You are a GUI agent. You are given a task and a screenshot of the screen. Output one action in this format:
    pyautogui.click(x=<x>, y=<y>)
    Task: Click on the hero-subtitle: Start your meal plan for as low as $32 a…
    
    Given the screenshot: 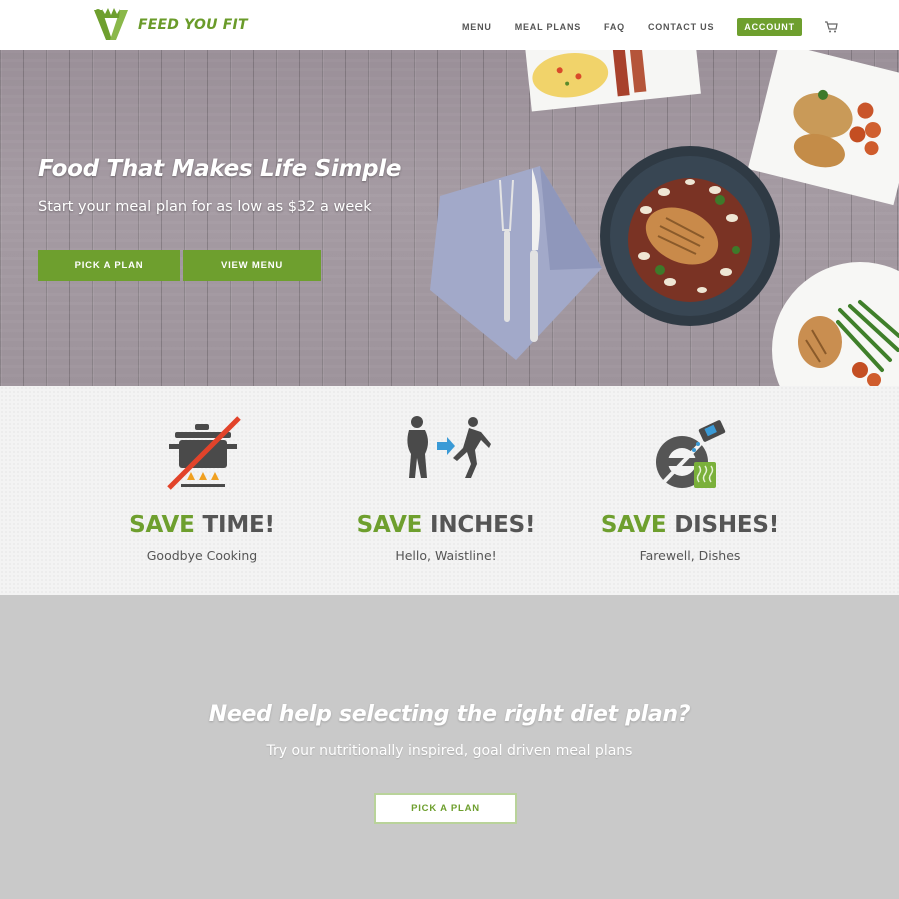 What is the action you would take?
    pyautogui.click(x=205, y=207)
    